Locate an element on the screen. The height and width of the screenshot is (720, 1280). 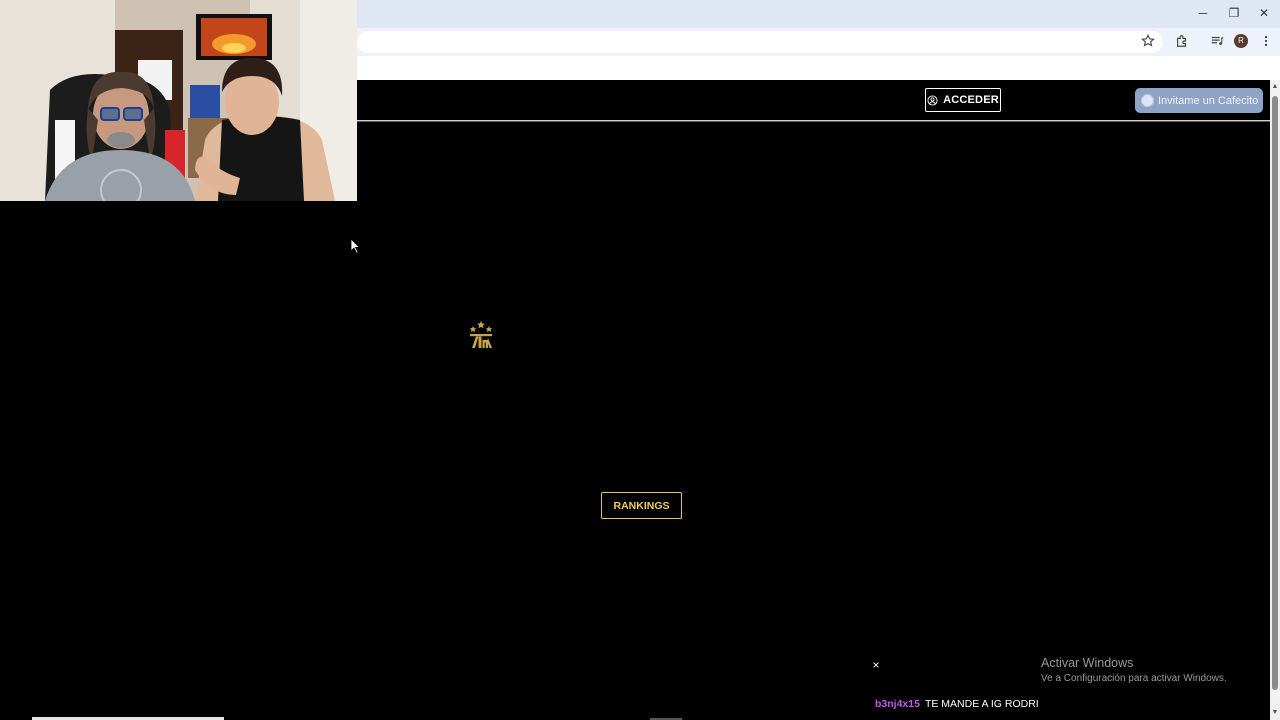
login-label: ACCEDER is located at coordinates (971, 100).